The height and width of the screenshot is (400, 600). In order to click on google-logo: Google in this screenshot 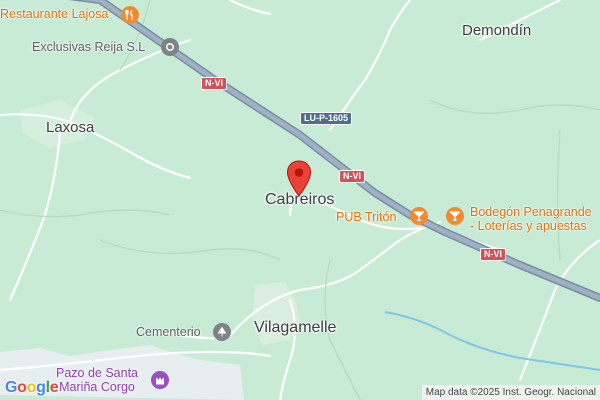, I will do `click(32, 388)`.